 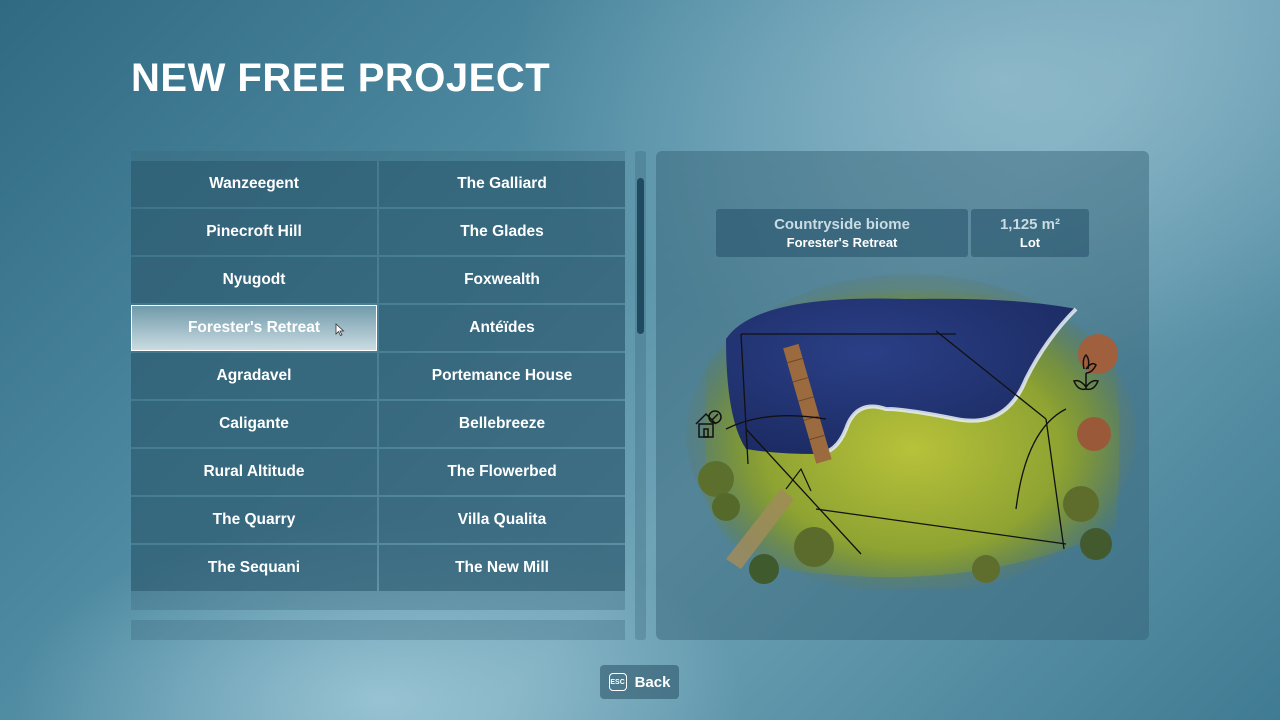 What do you see at coordinates (842, 224) in the screenshot?
I see `biome-label: Countryside biome` at bounding box center [842, 224].